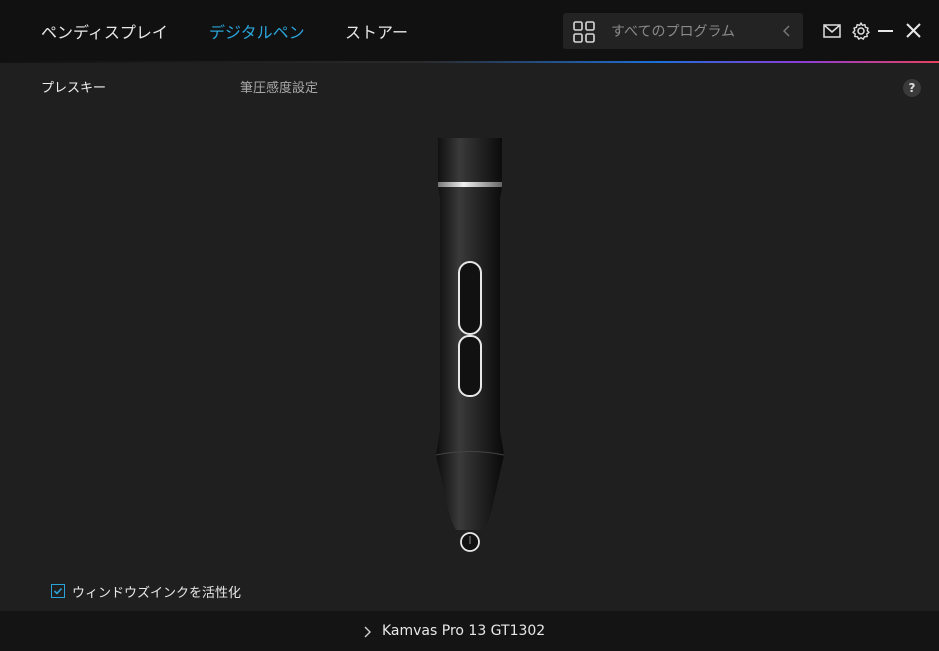 Image resolution: width=939 pixels, height=651 pixels. Describe the element at coordinates (861, 31) in the screenshot. I see `gear-icon` at that location.